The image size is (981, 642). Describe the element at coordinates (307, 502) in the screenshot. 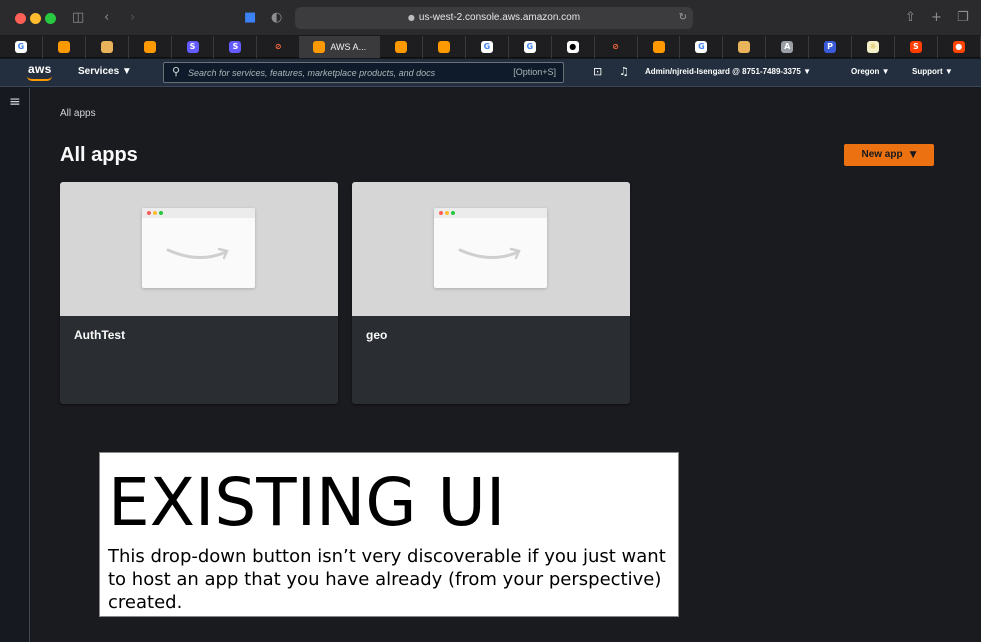

I see `annotation-title: EXISTING UI` at that location.